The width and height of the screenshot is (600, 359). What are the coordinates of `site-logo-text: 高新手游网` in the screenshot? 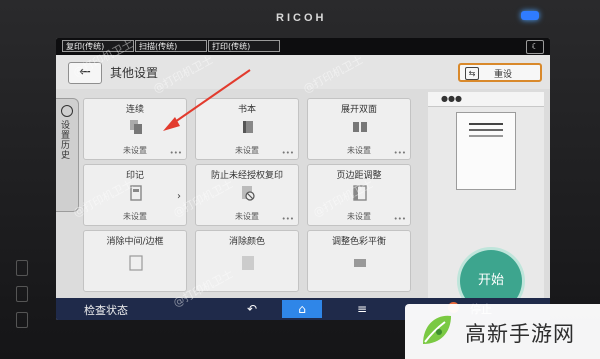 It's located at (520, 334).